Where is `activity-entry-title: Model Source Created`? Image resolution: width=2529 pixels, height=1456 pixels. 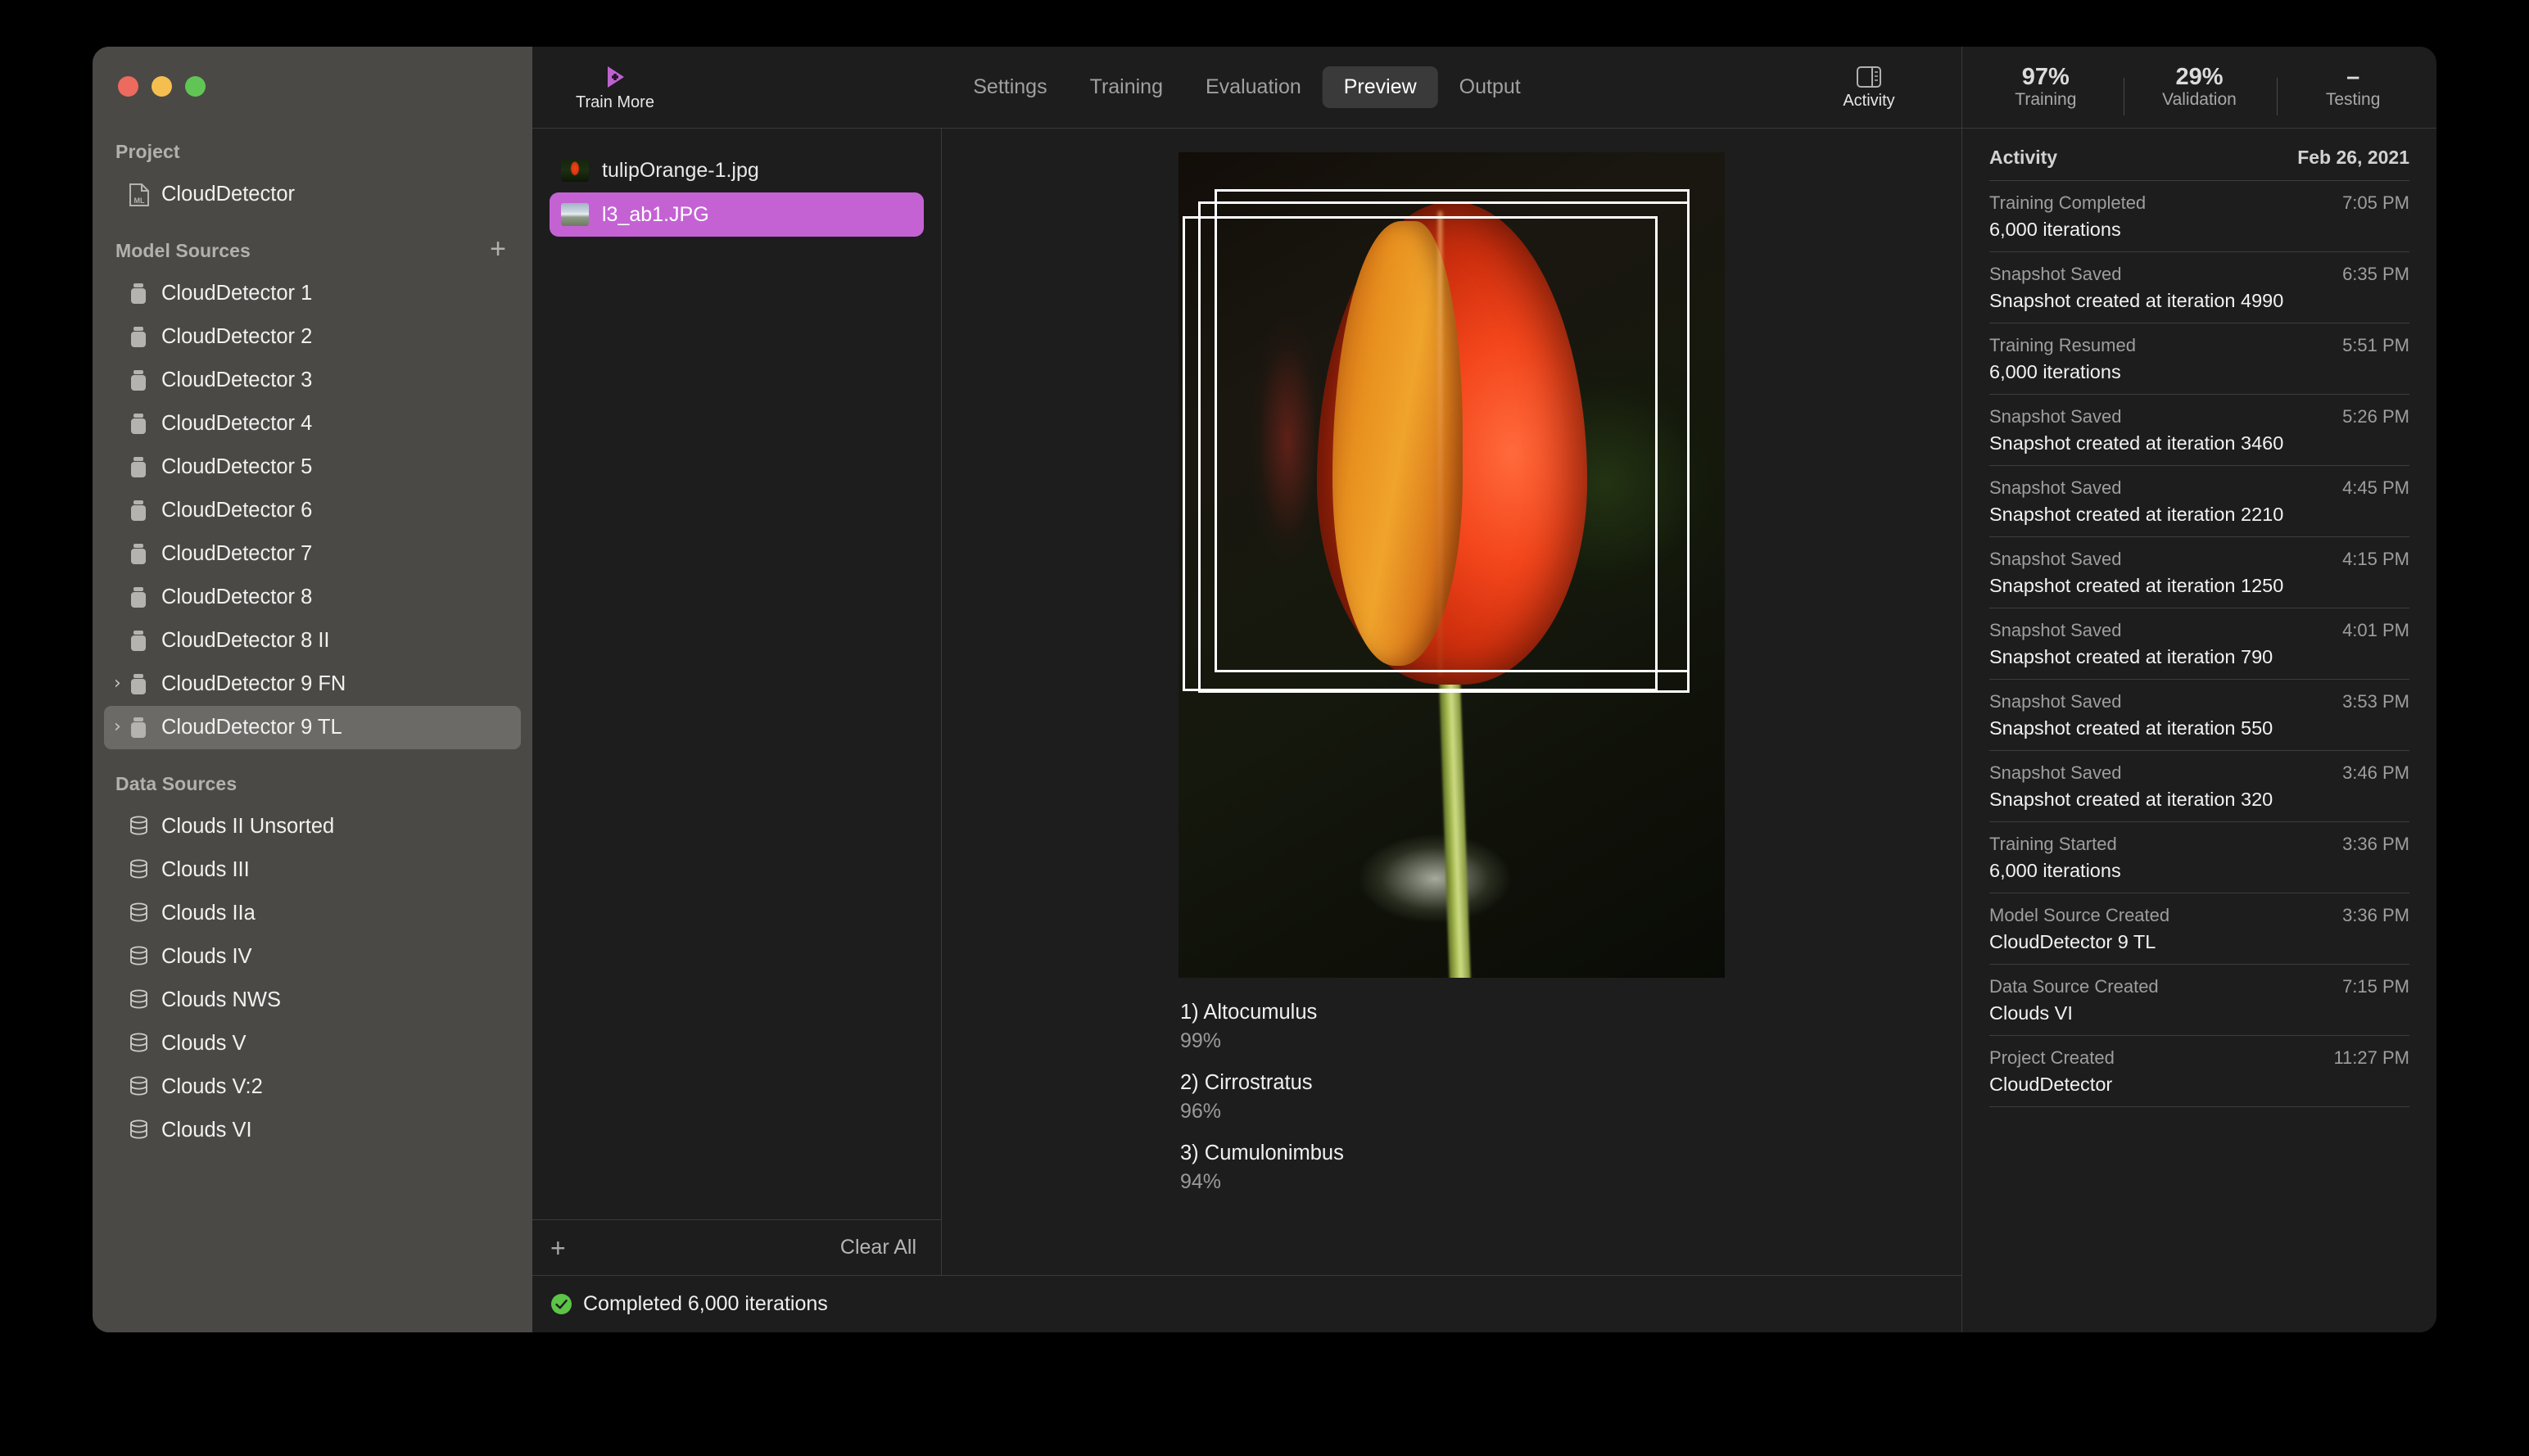
activity-entry-title: Model Source Created is located at coordinates (2079, 915).